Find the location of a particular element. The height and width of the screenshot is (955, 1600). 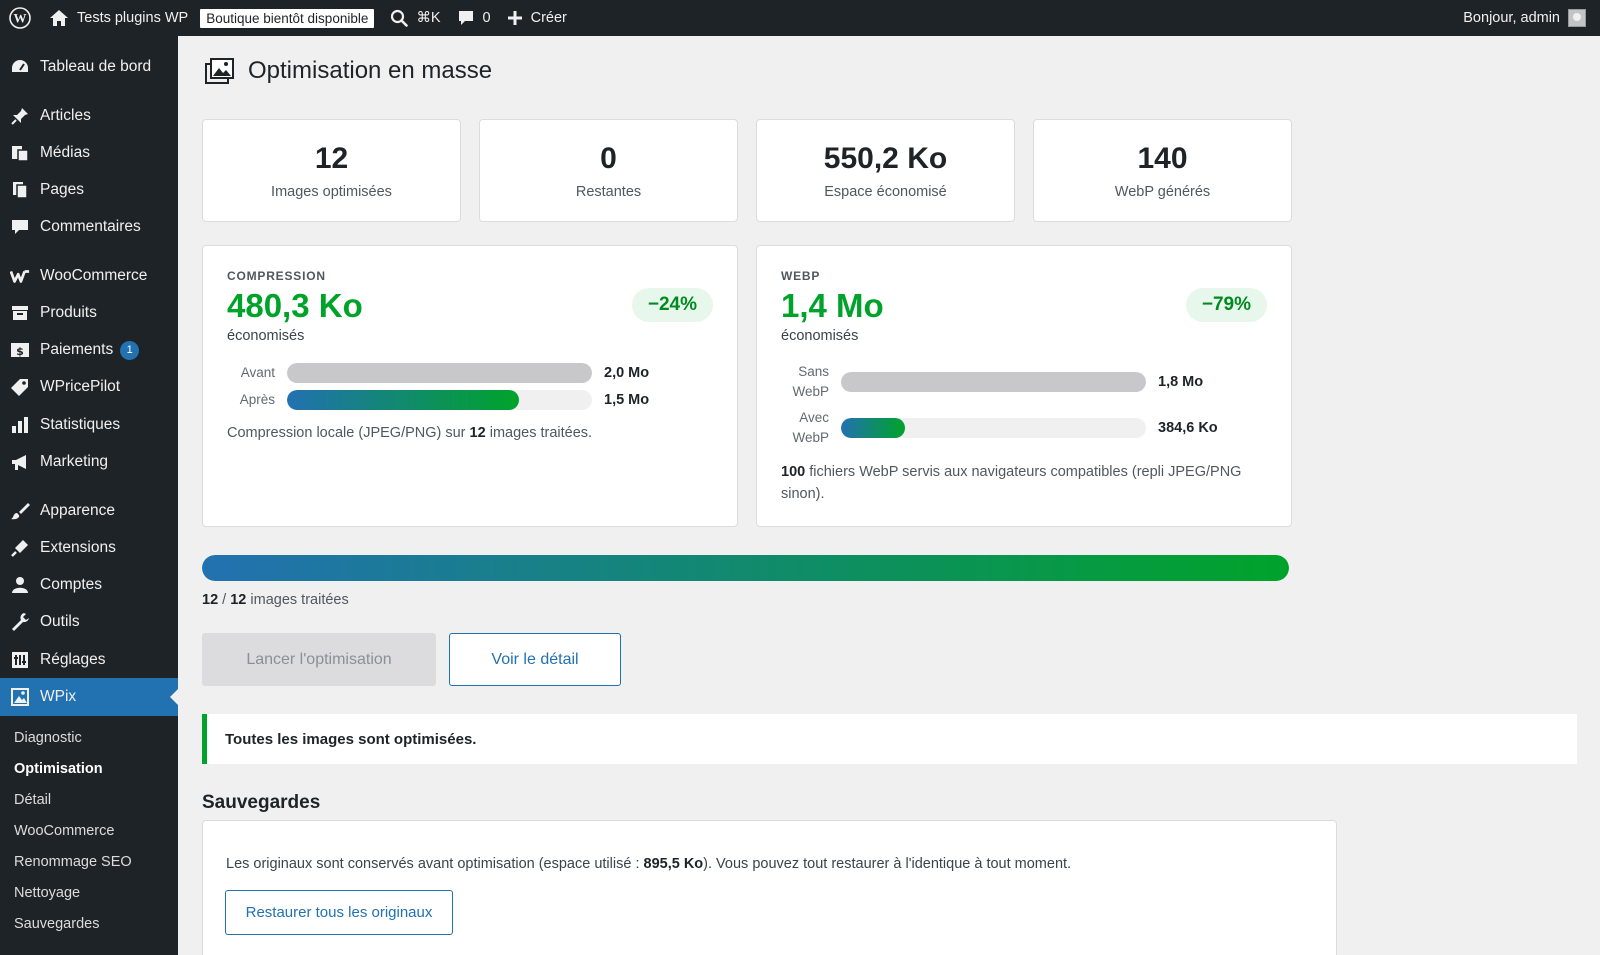

progress-text: 12 / 12 images traitées is located at coordinates (275, 600).